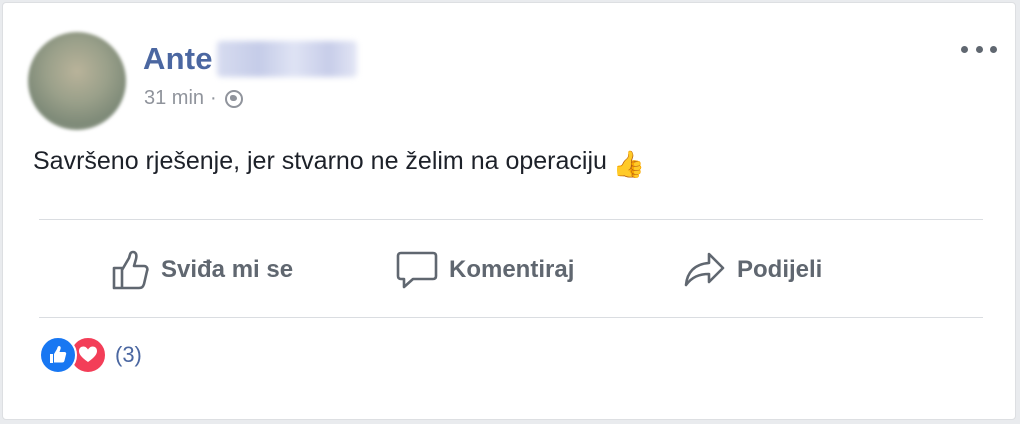 The width and height of the screenshot is (1020, 424). Describe the element at coordinates (629, 164) in the screenshot. I see `thumbs-up-emoji-icon: 👍` at that location.